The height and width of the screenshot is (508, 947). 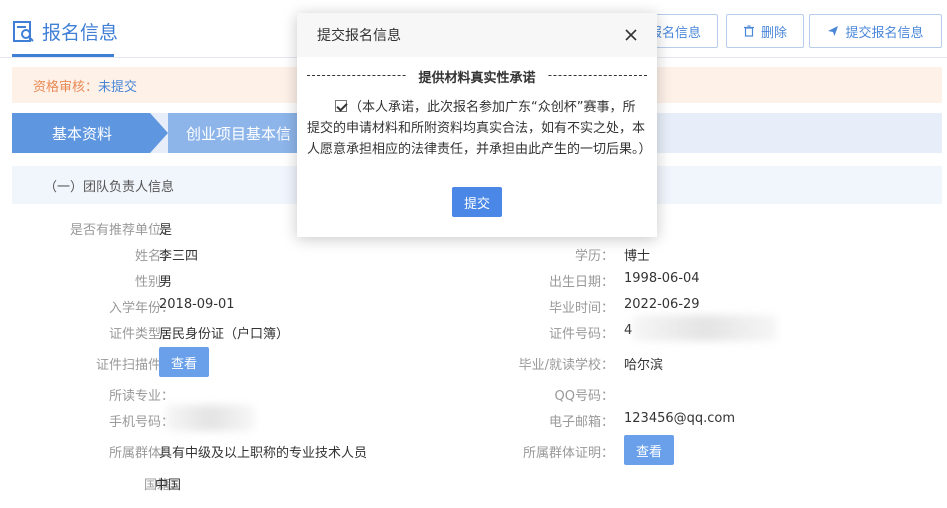 What do you see at coordinates (680, 418) in the screenshot?
I see `email-value: 123456@qq.com` at bounding box center [680, 418].